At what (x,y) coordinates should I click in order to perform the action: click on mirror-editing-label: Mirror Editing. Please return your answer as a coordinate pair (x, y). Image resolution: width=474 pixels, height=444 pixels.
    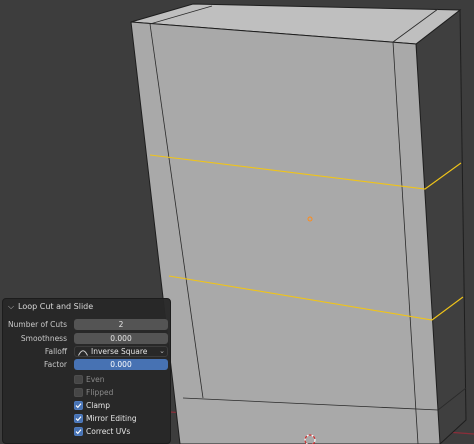
    Looking at the image, I should click on (111, 418).